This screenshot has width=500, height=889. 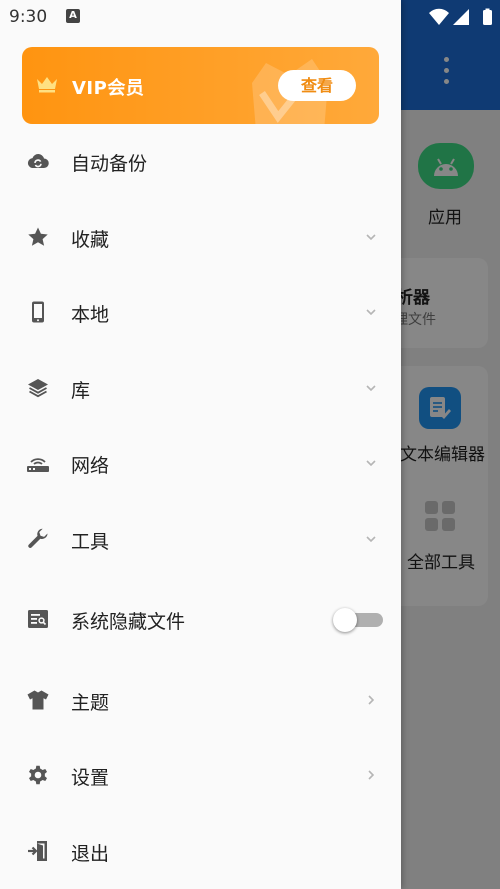 I want to click on menu-item-tools: 工具, so click(x=200, y=539).